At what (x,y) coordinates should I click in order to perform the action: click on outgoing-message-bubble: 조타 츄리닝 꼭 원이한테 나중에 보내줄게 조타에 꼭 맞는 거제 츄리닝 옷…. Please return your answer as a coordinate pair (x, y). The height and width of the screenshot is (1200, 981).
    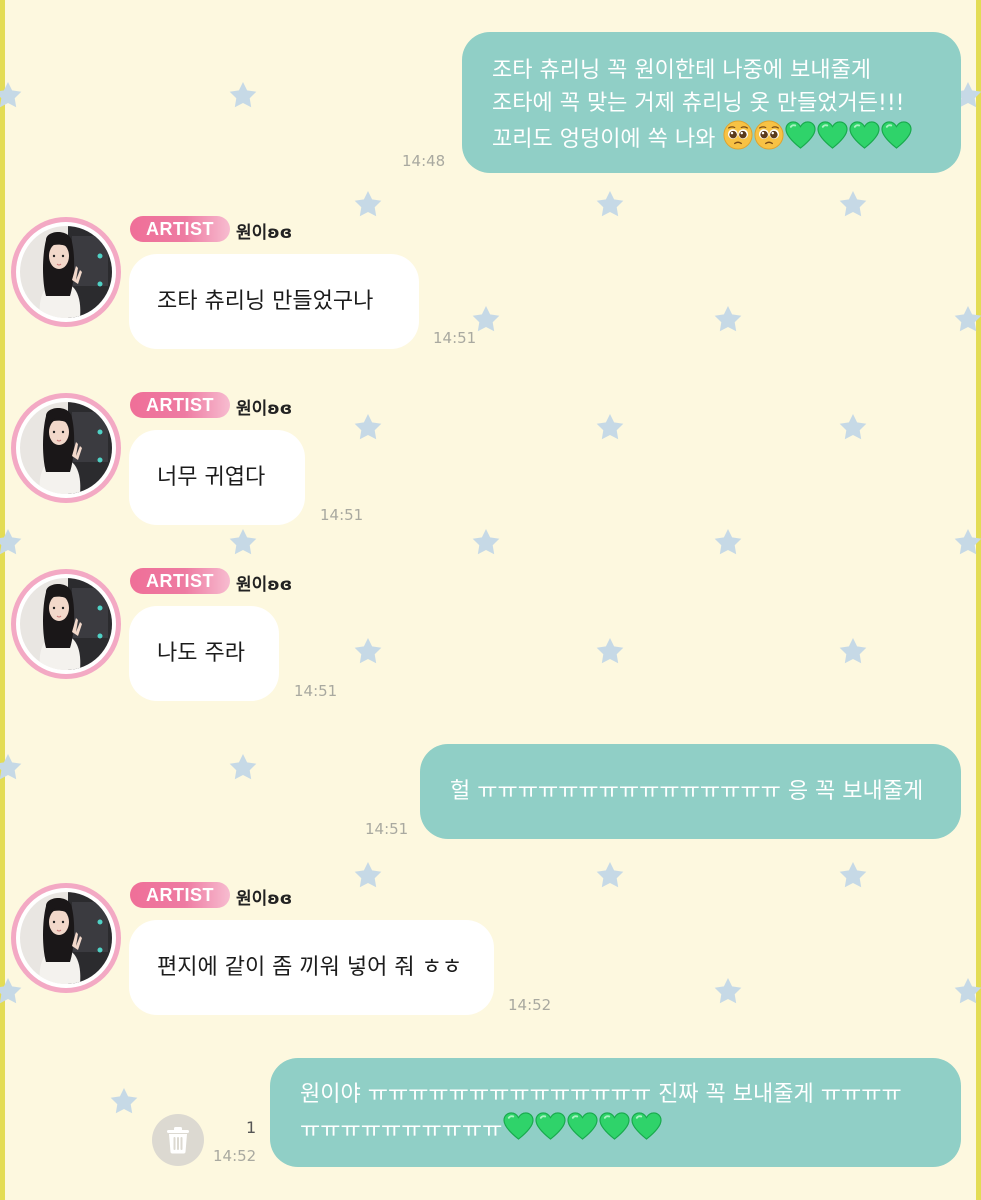
    Looking at the image, I should click on (711, 102).